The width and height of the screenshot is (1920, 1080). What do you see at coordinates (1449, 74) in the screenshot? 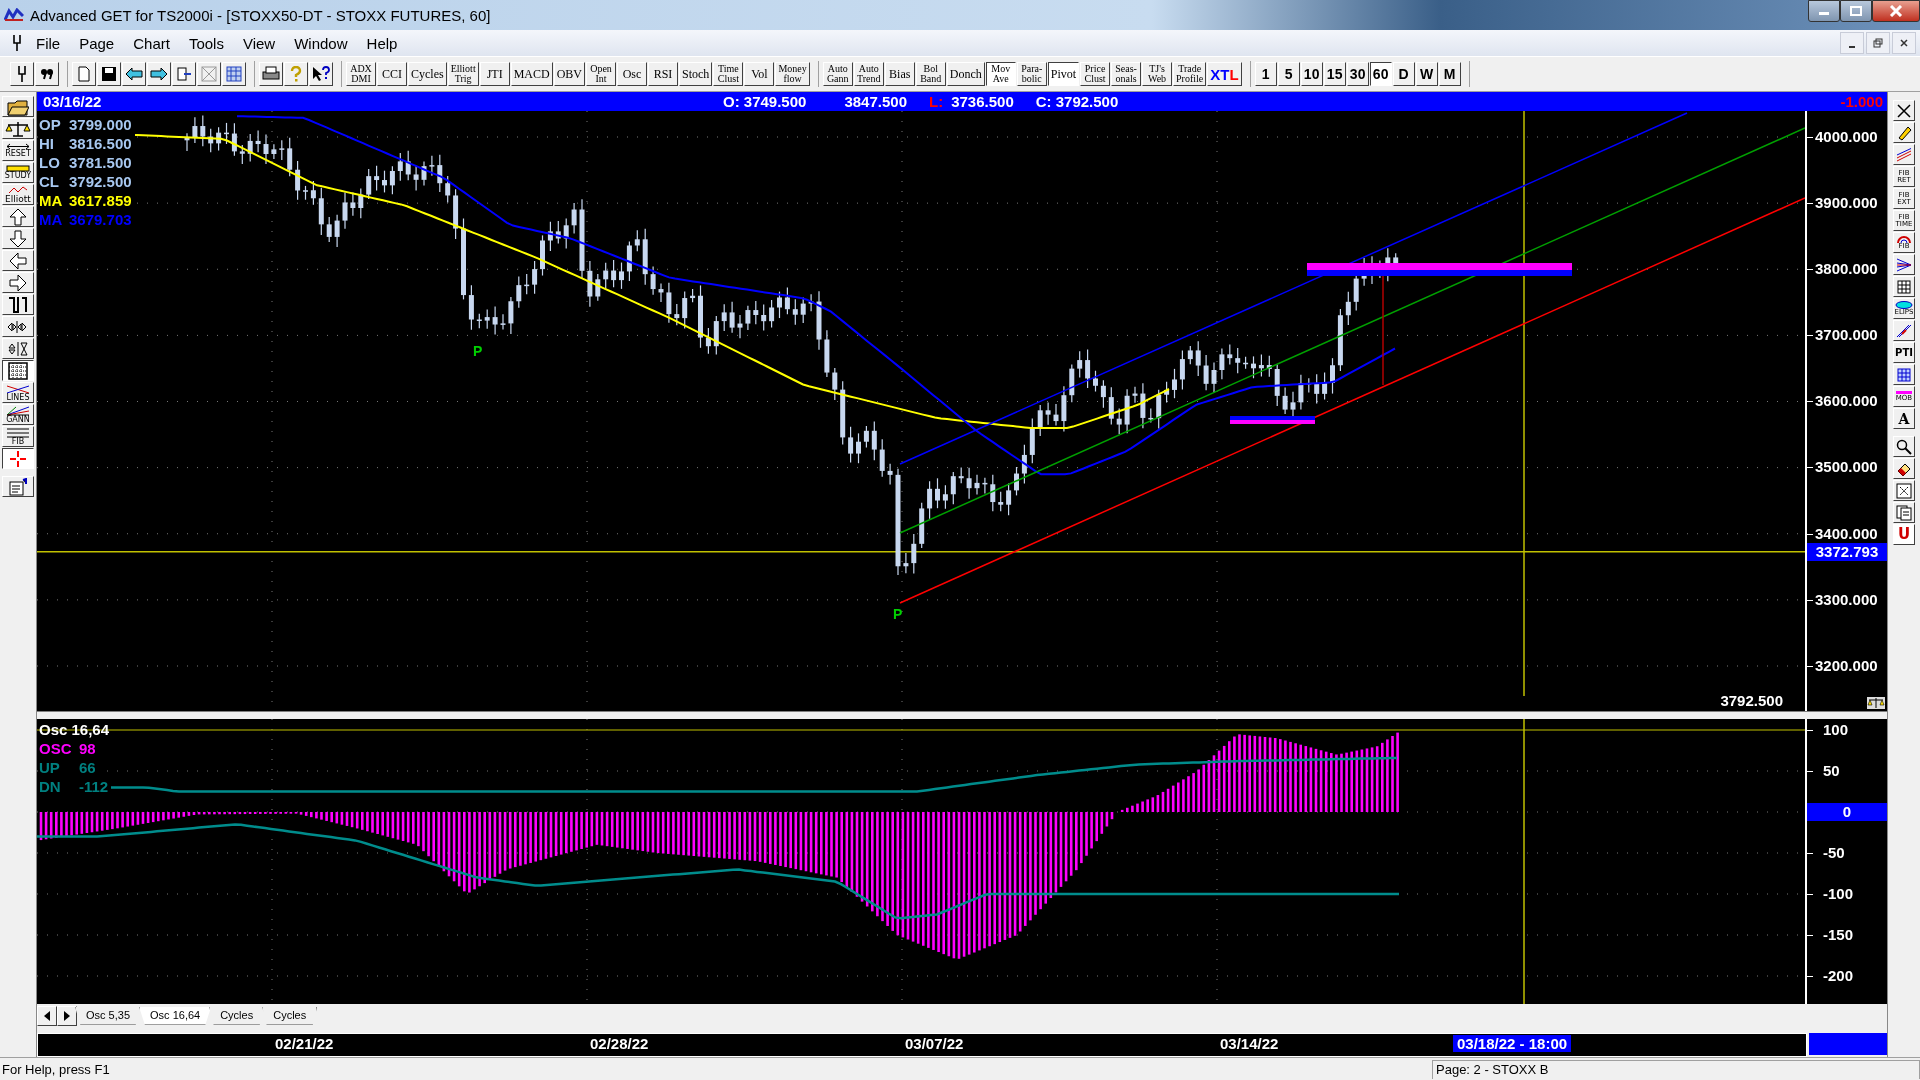
I see `interval-button: M` at bounding box center [1449, 74].